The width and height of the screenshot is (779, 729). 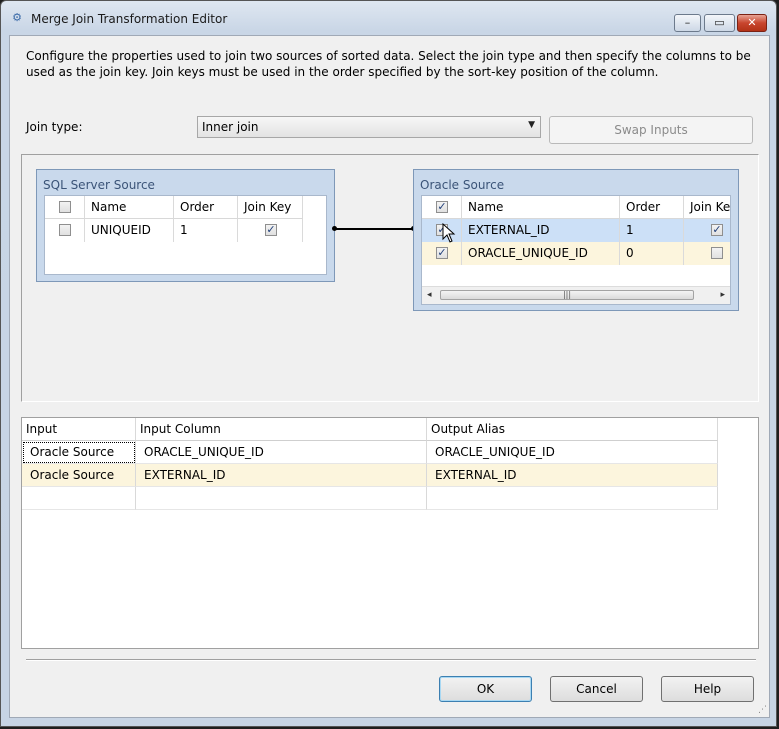 I want to click on minimize-button: –, so click(x=687, y=23).